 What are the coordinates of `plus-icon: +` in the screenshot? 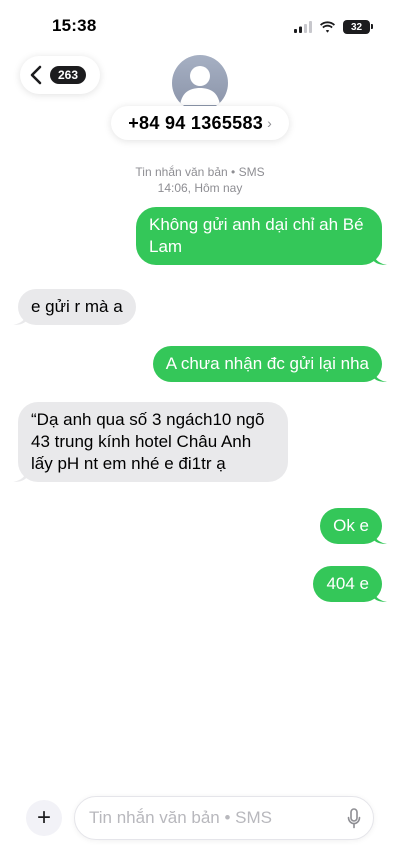 It's located at (43, 817).